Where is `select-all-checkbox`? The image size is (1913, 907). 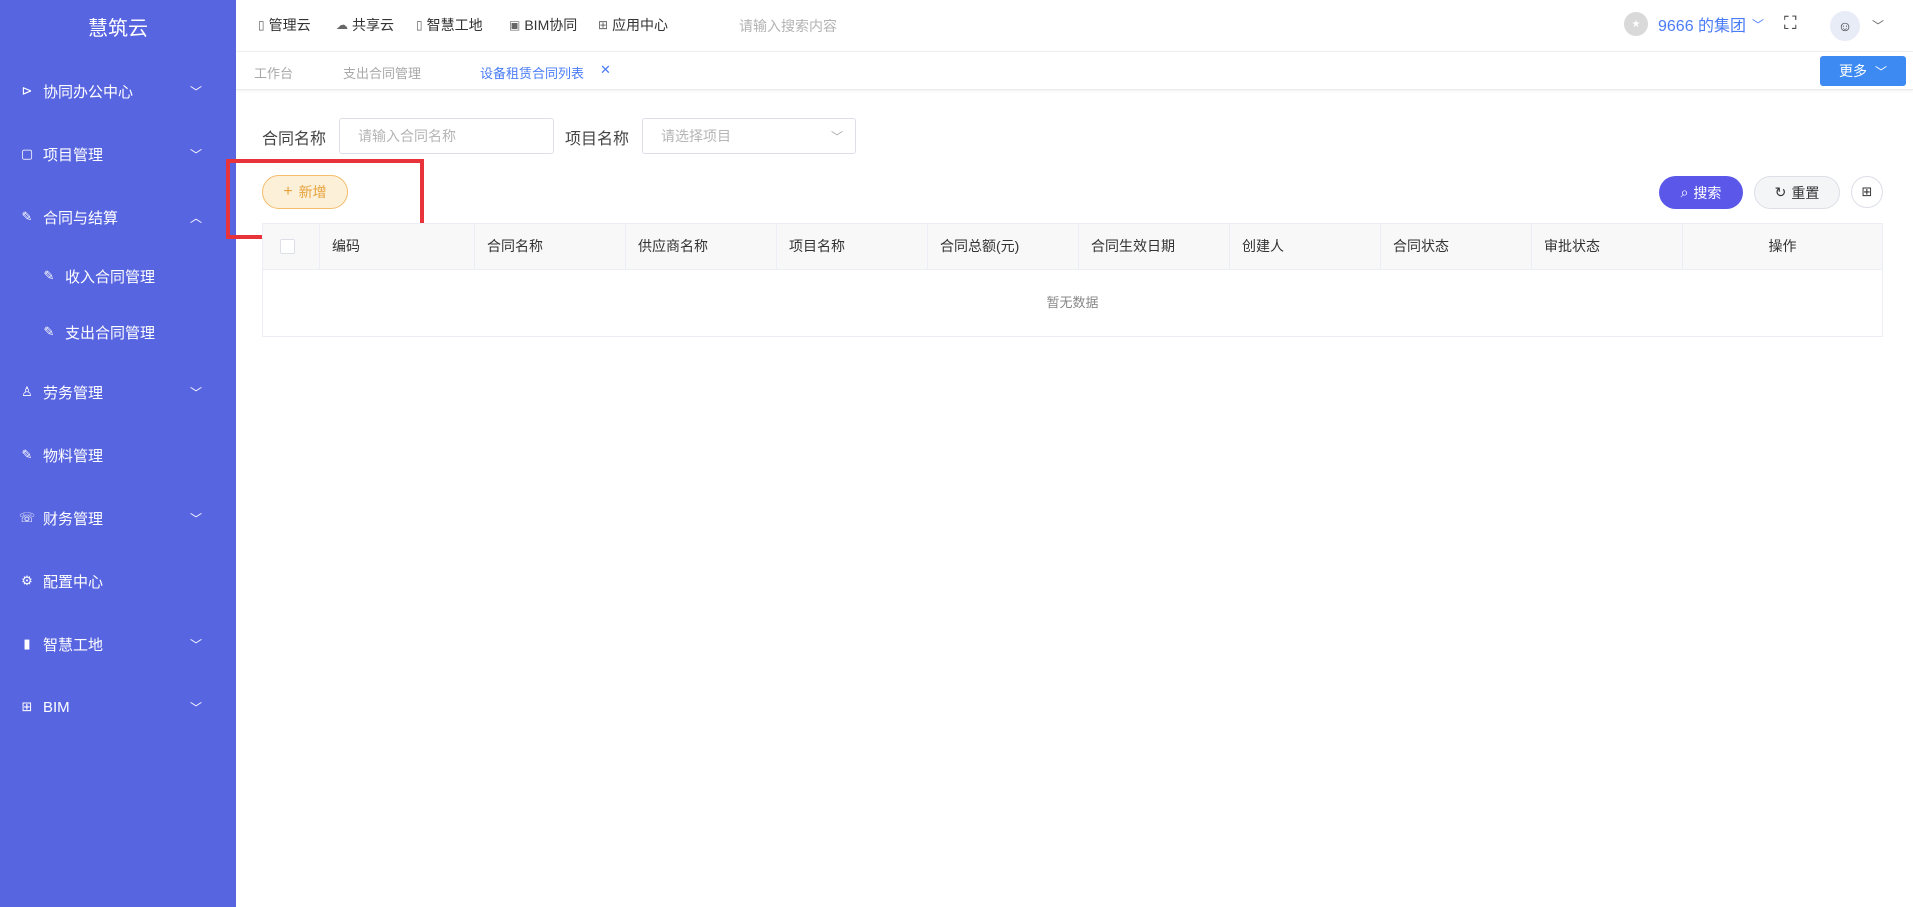
select-all-checkbox is located at coordinates (287, 246).